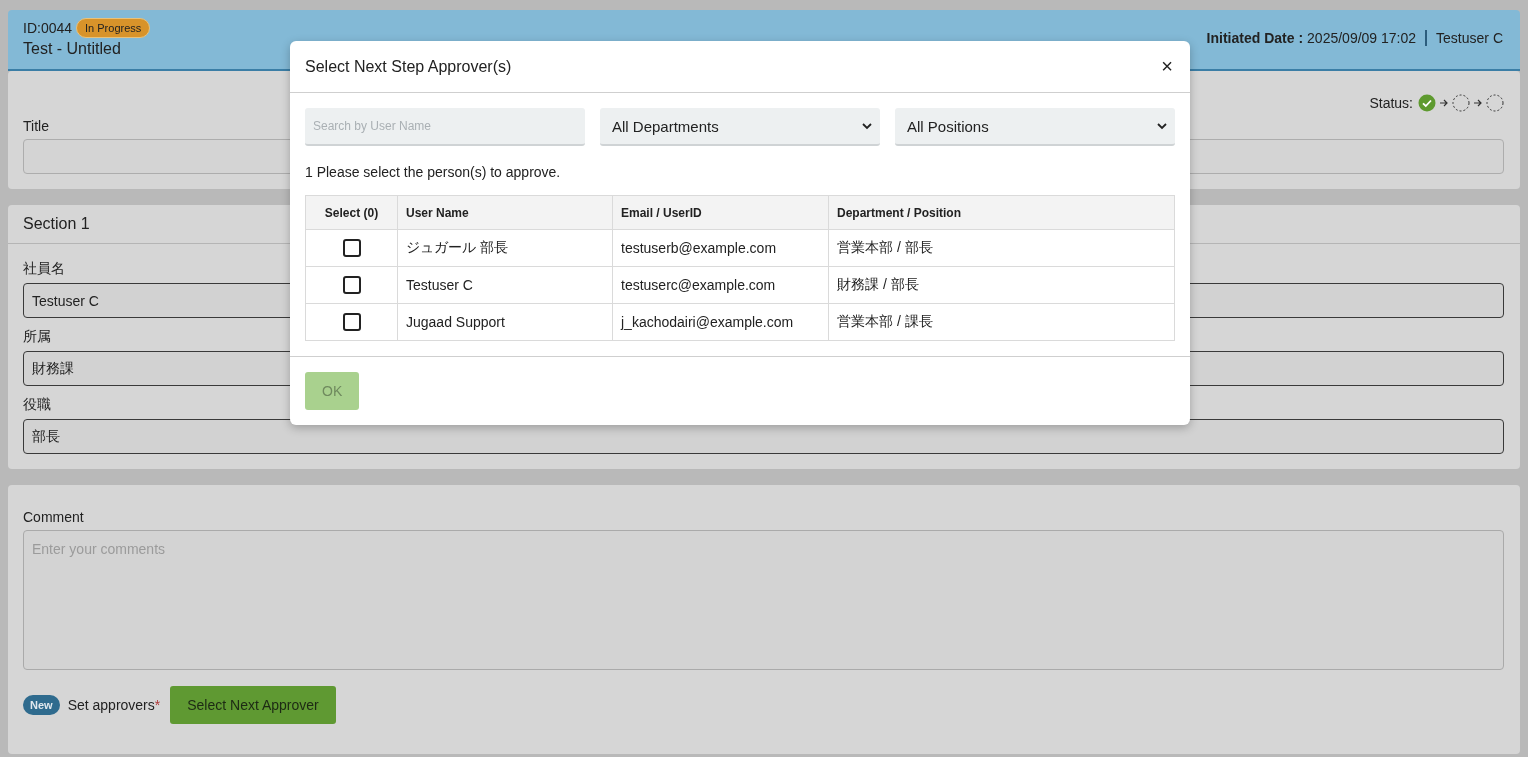 Image resolution: width=1528 pixels, height=757 pixels. I want to click on search-field: Search by User Name, so click(445, 127).